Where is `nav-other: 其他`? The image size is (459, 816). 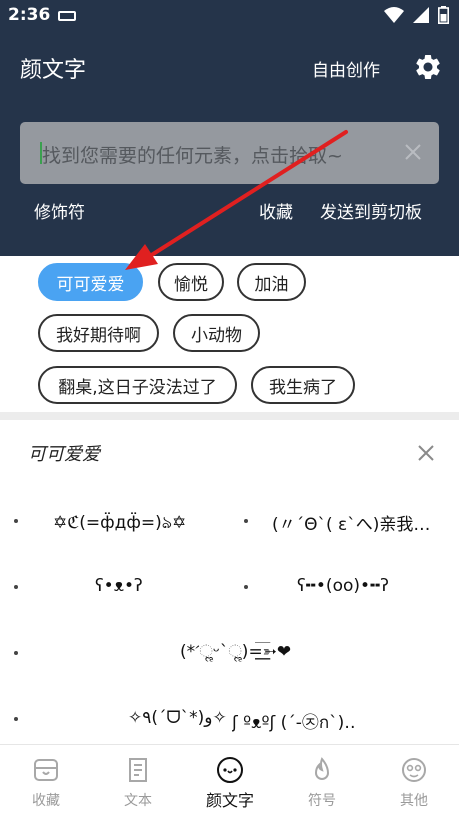
nav-other: 其他 is located at coordinates (413, 780).